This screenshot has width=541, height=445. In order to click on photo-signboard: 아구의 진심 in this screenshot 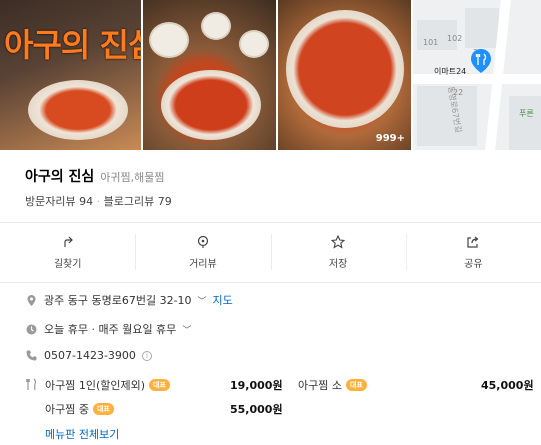, I will do `click(70, 75)`.